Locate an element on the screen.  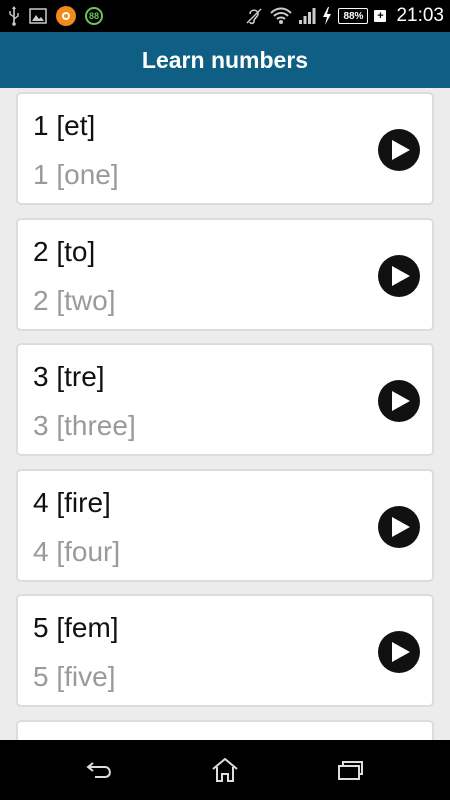
usb-icon is located at coordinates (14, 16).